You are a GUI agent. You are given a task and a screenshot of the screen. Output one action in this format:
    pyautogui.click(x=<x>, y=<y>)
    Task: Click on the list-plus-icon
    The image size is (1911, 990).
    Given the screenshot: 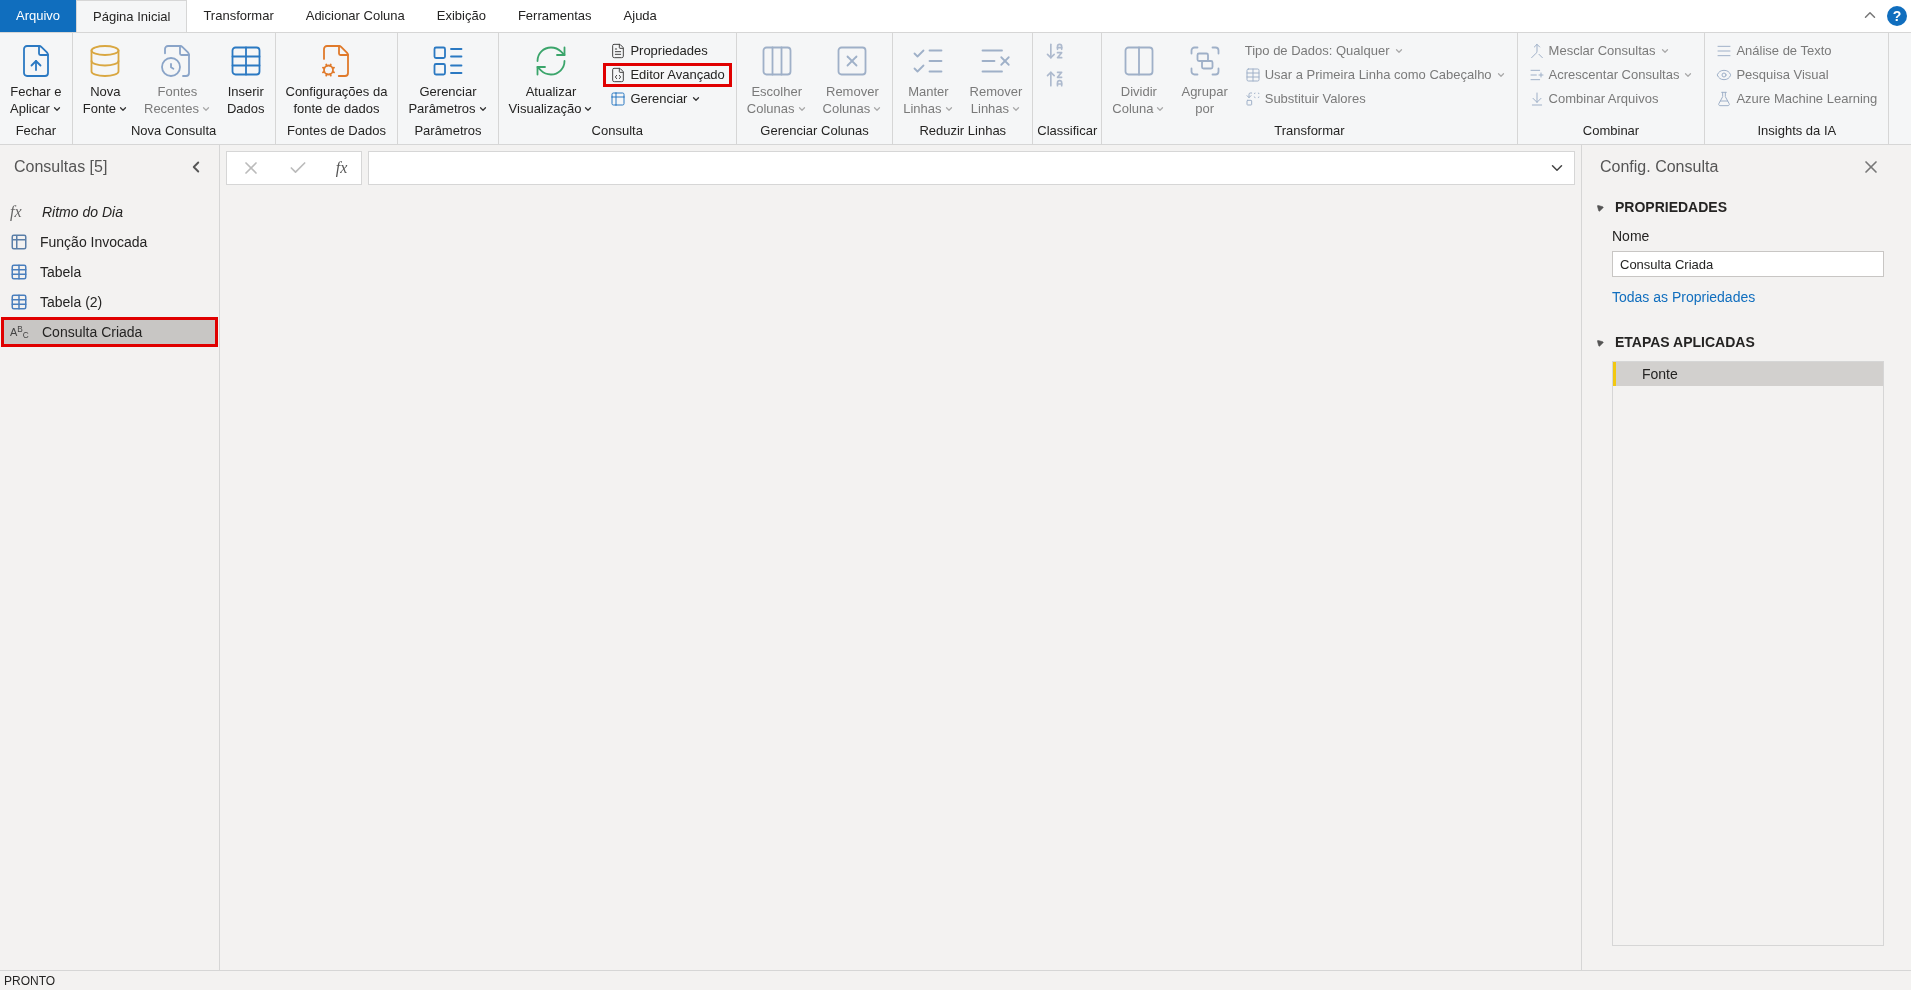 What is the action you would take?
    pyautogui.click(x=1536, y=75)
    